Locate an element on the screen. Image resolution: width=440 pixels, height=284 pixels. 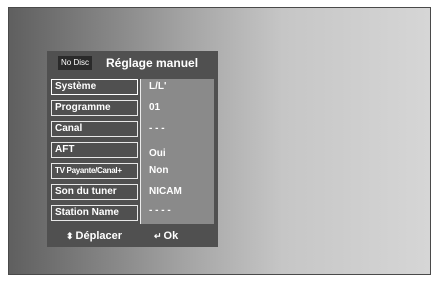
setting-value-tuner-sound: NICAM is located at coordinates (165, 192).